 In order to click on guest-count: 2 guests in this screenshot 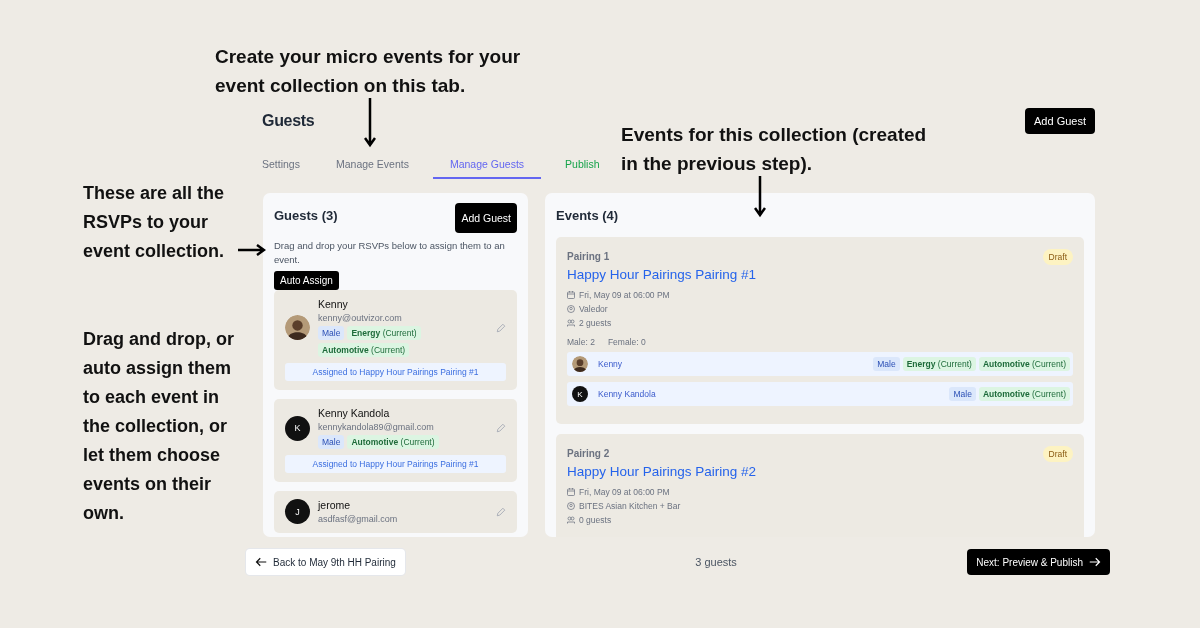, I will do `click(595, 323)`.